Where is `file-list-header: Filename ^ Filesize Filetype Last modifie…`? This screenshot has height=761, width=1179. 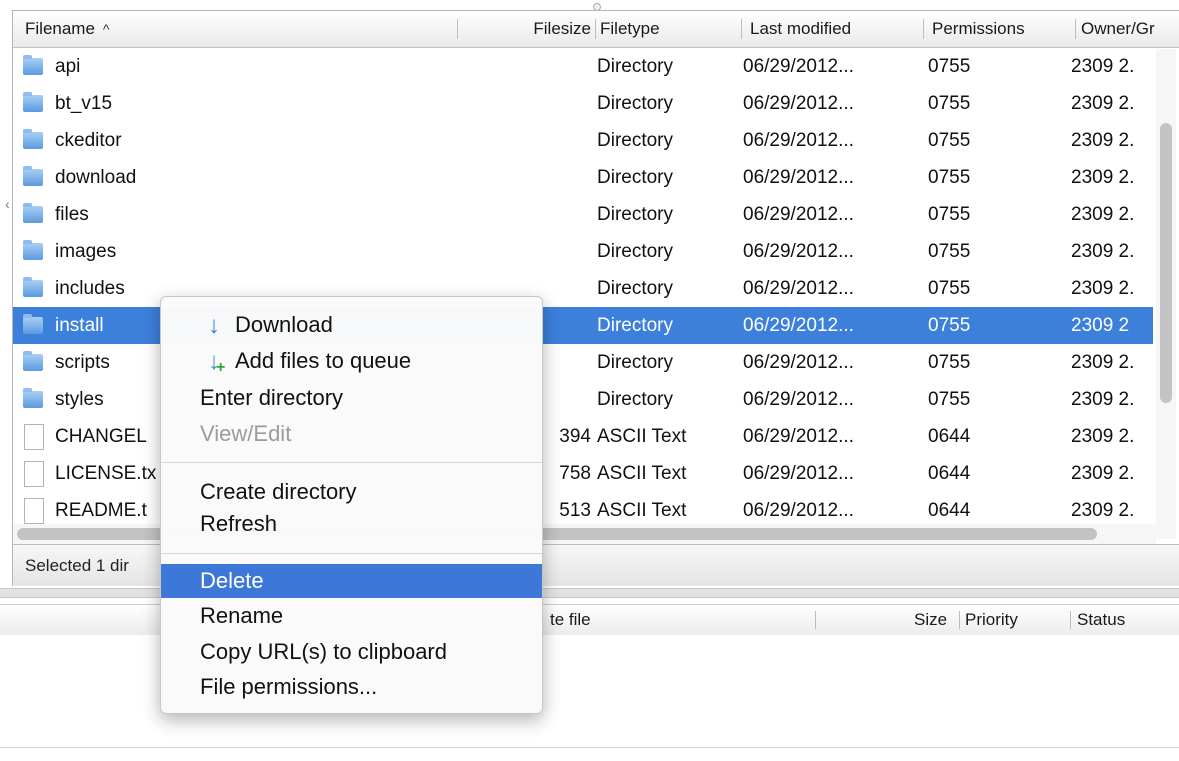 file-list-header: Filename ^ Filesize Filetype Last modifie… is located at coordinates (596, 29).